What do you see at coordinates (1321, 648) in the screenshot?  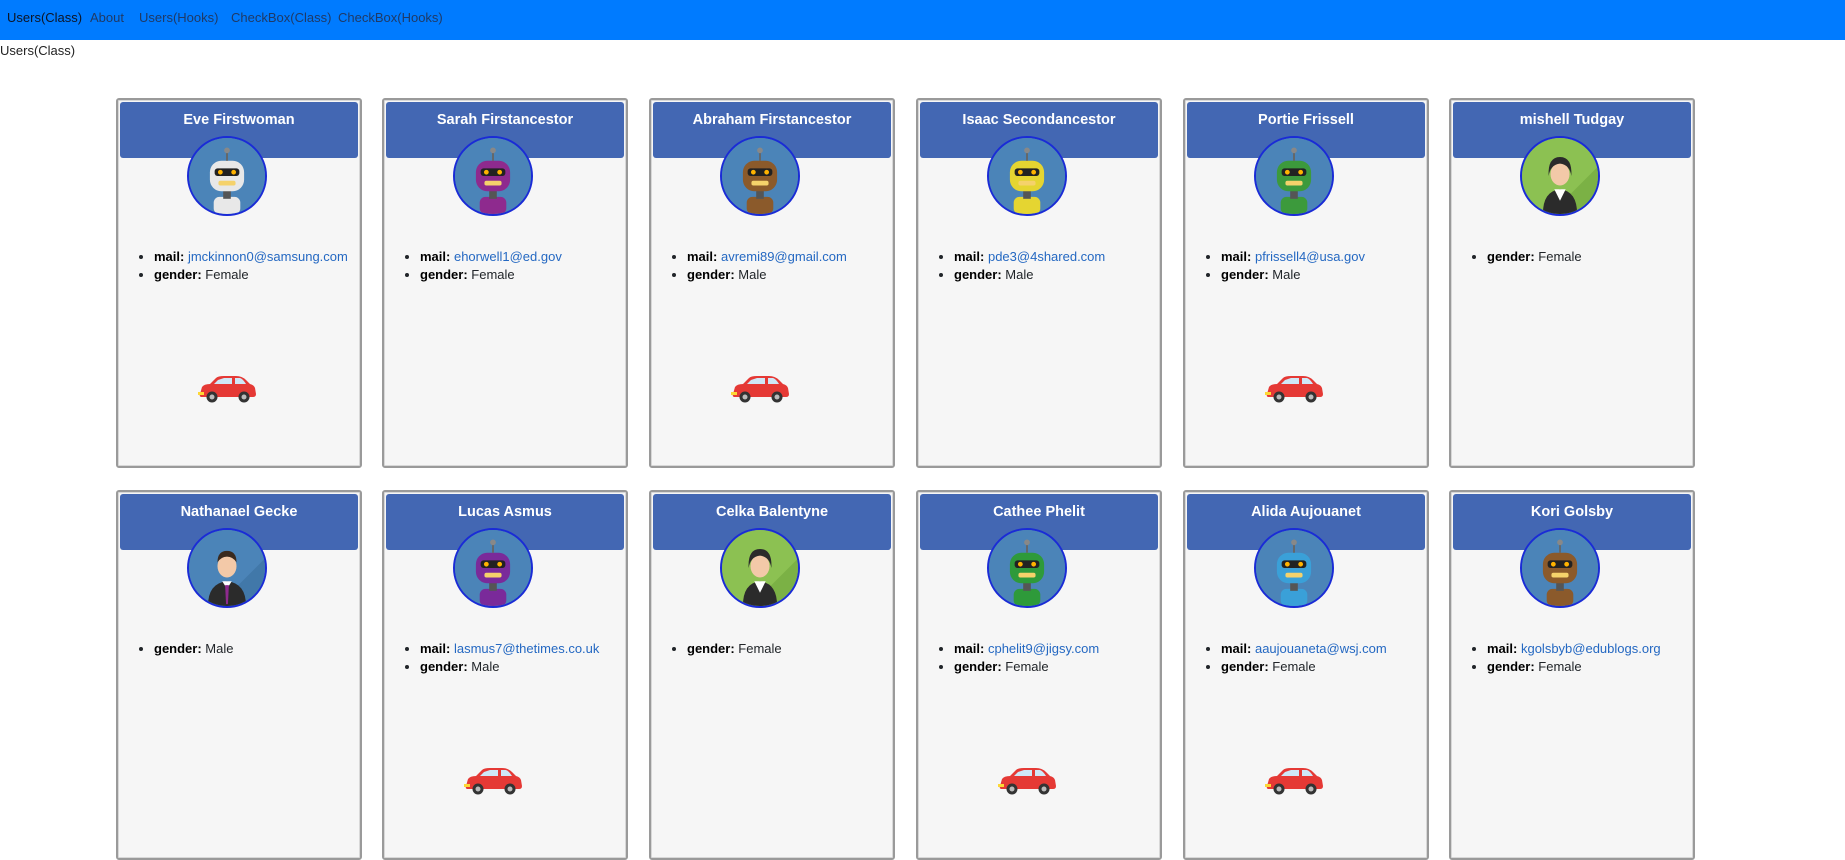 I see `mail-link: aaujouaneta@wsj.com` at bounding box center [1321, 648].